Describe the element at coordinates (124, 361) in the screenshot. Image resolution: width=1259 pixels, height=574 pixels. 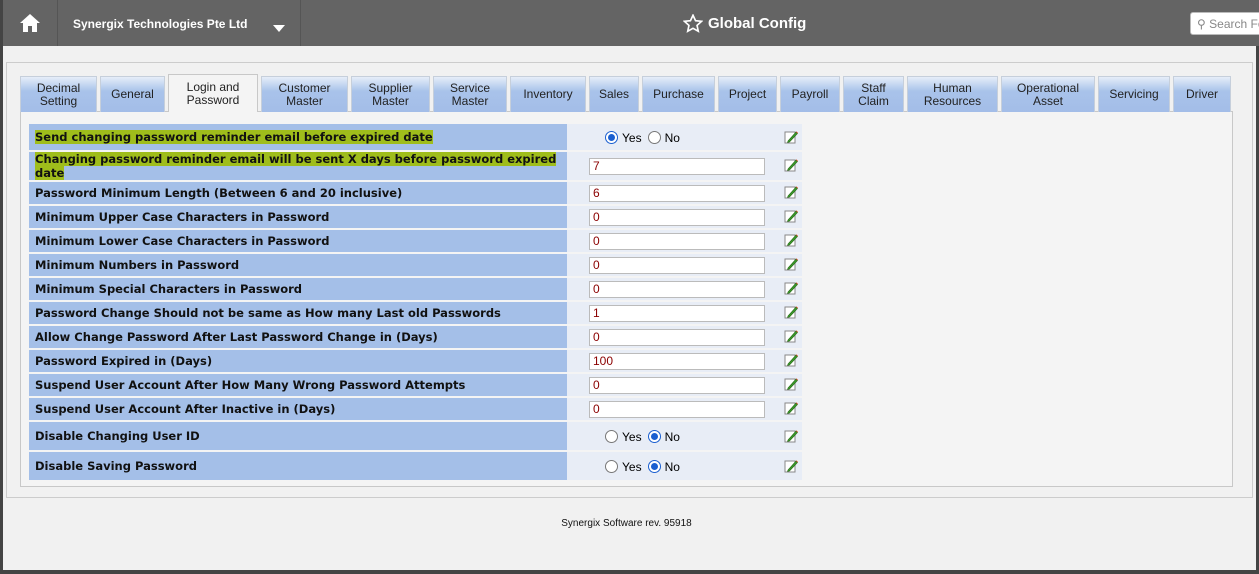
I see `setting-label-text: Password Expired in (Days)` at that location.